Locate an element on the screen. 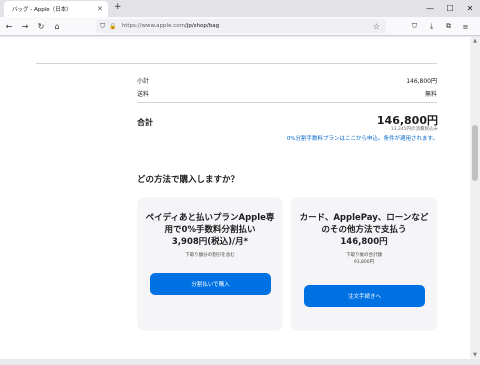  pocket-icon: ⛉ is located at coordinates (414, 26).